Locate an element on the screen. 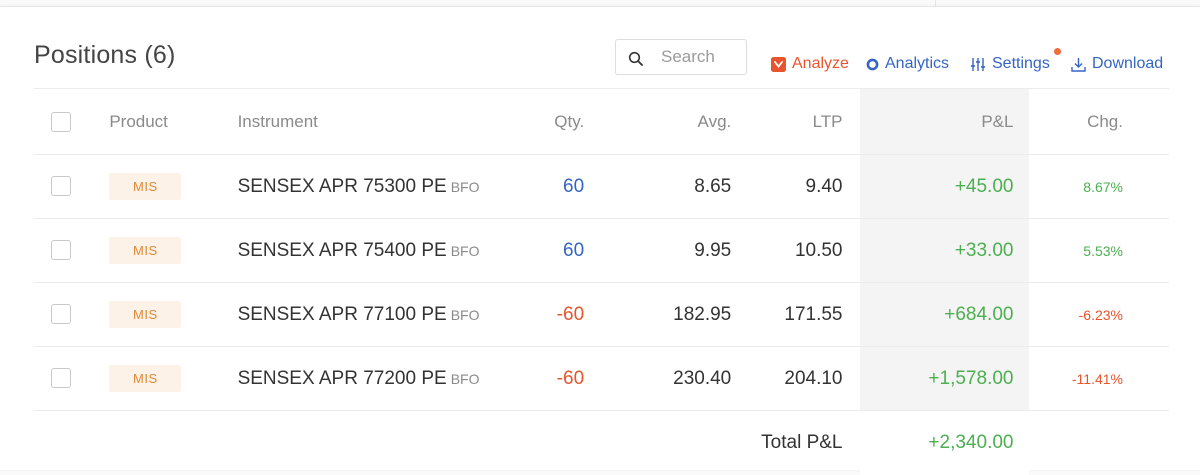  chg-cell: 8.67% is located at coordinates (1099, 186).